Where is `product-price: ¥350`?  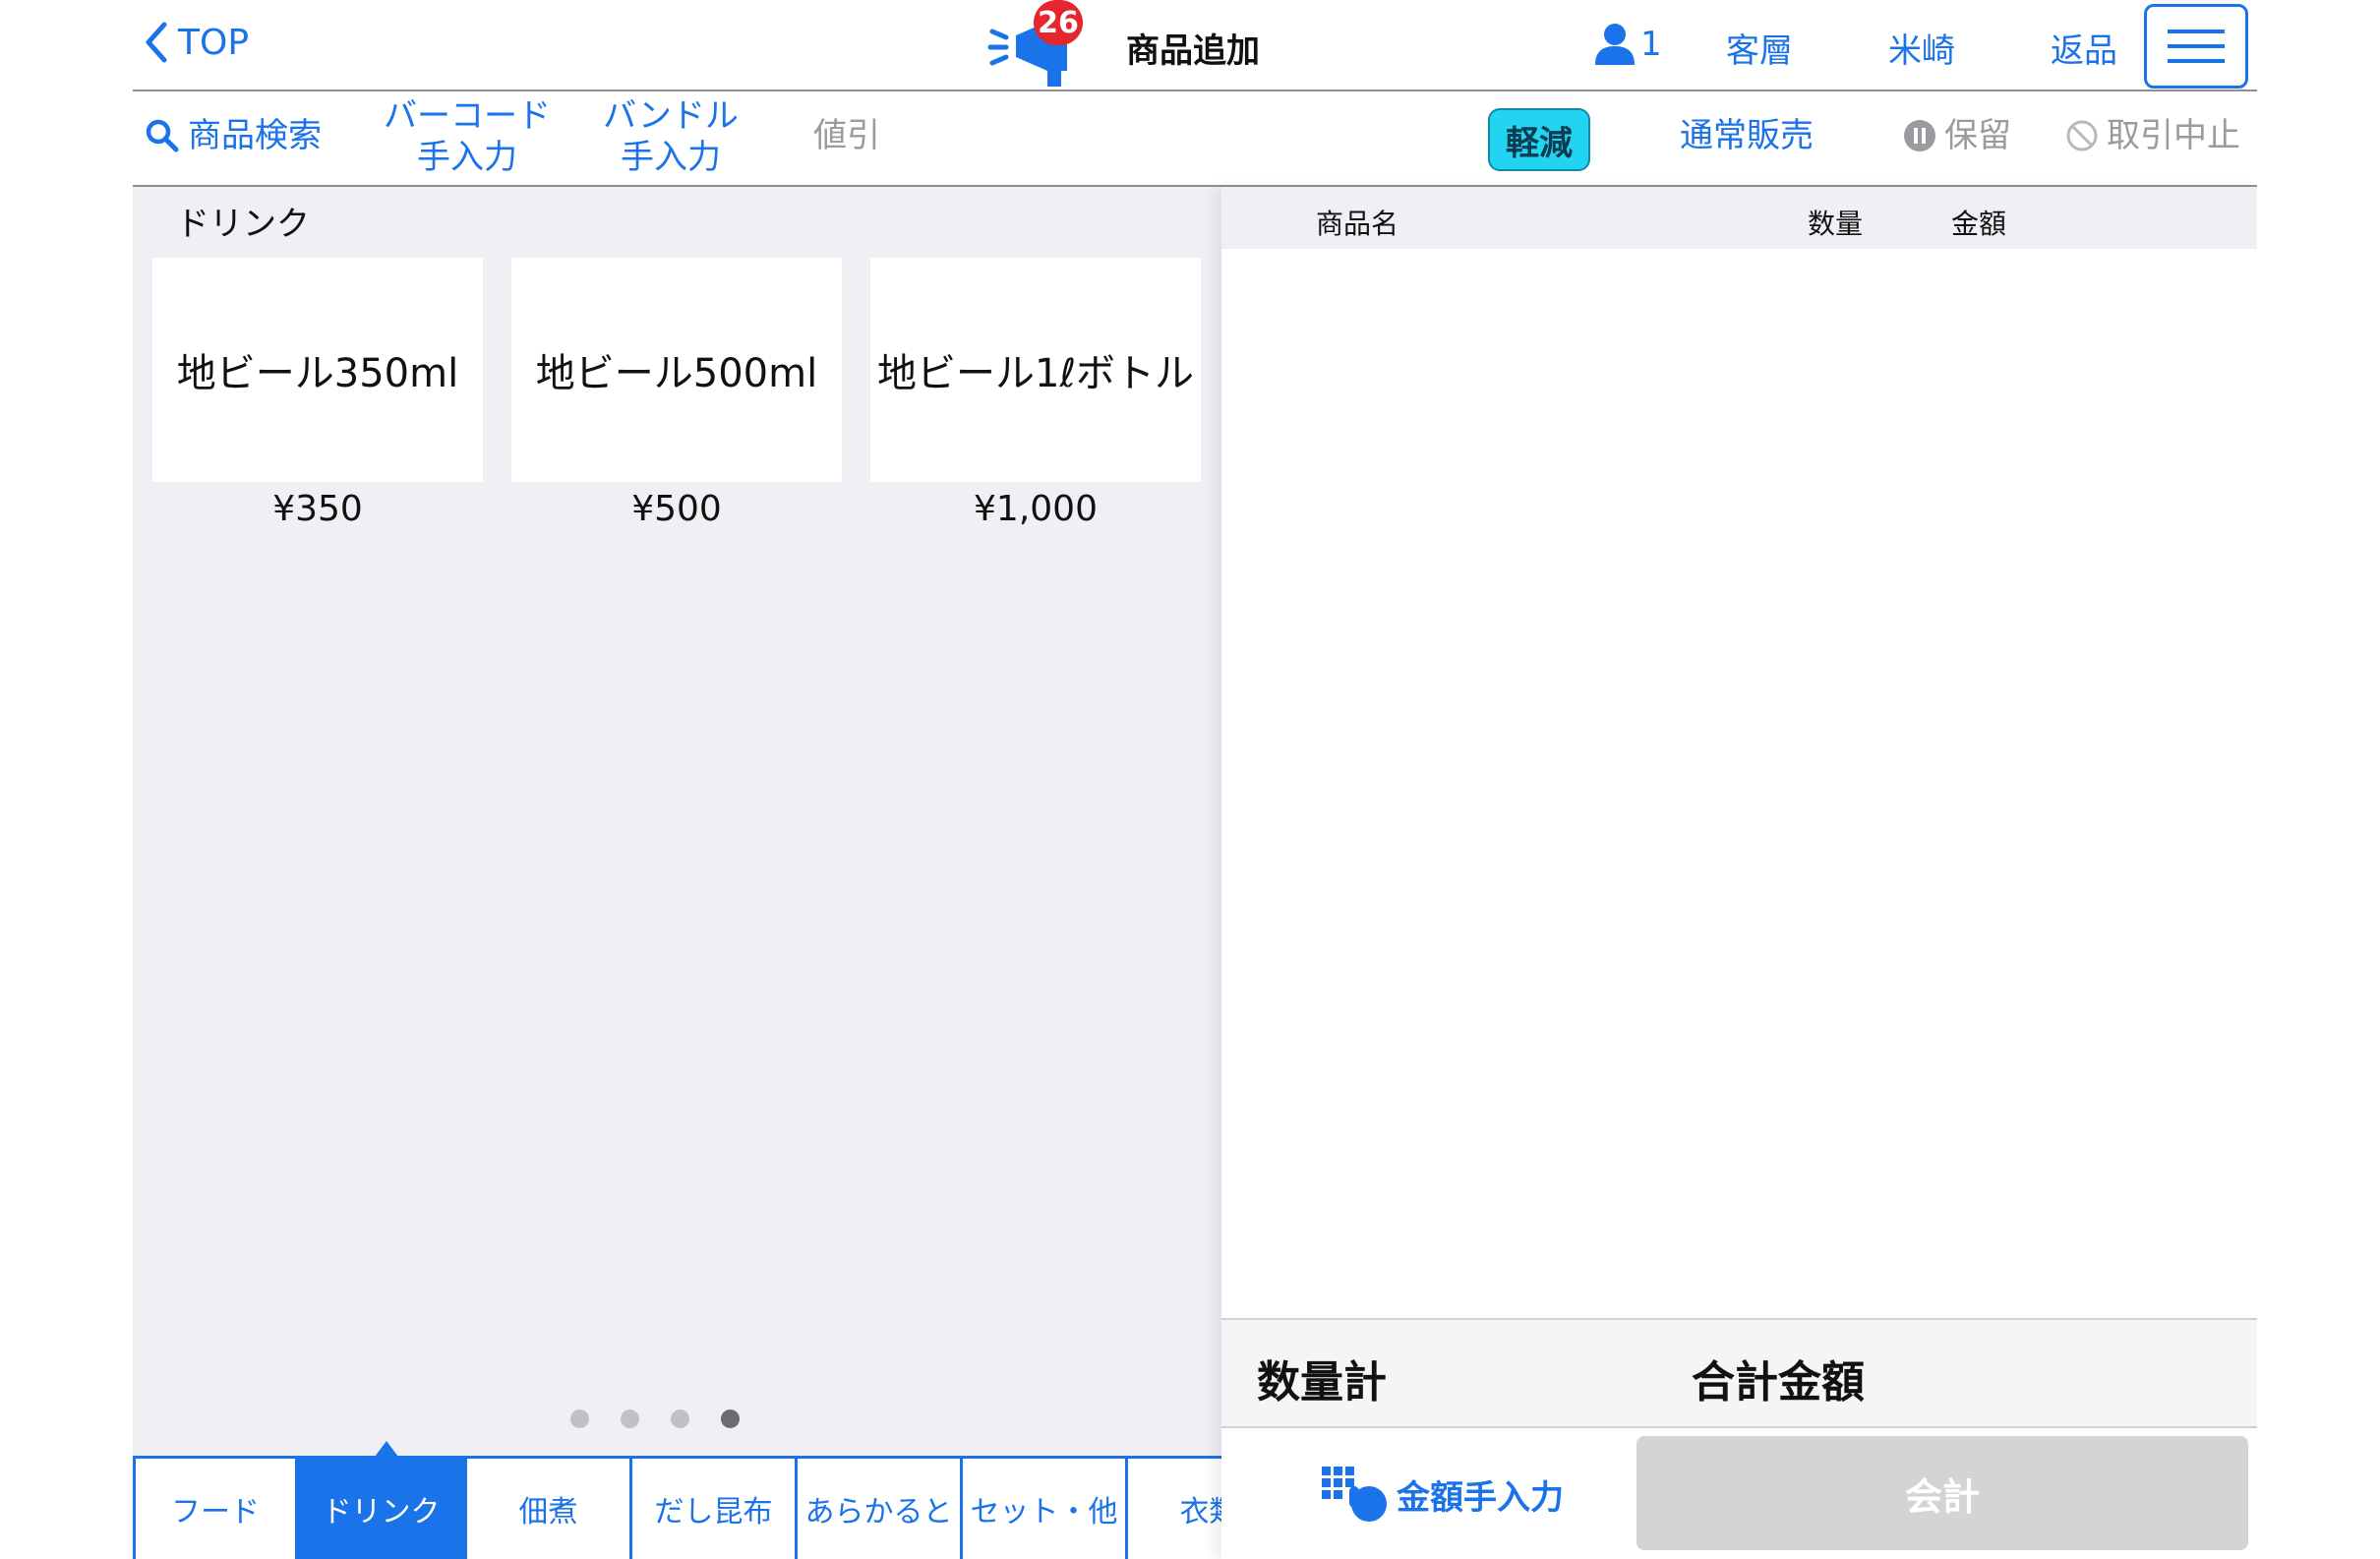 product-price: ¥350 is located at coordinates (317, 509).